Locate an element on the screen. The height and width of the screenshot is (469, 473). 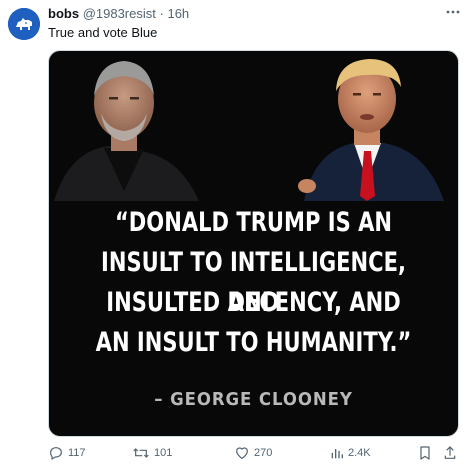
donkey-logo-icon is located at coordinates (24, 24).